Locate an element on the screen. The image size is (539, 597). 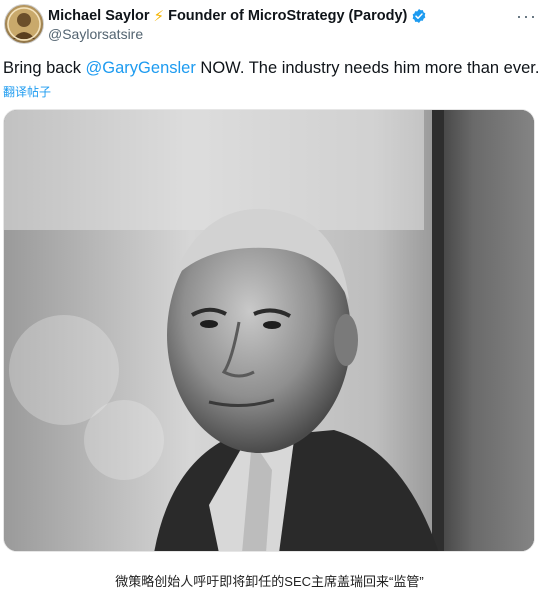
author-title: Founder of MicroStrategy (Parody) is located at coordinates (287, 16).